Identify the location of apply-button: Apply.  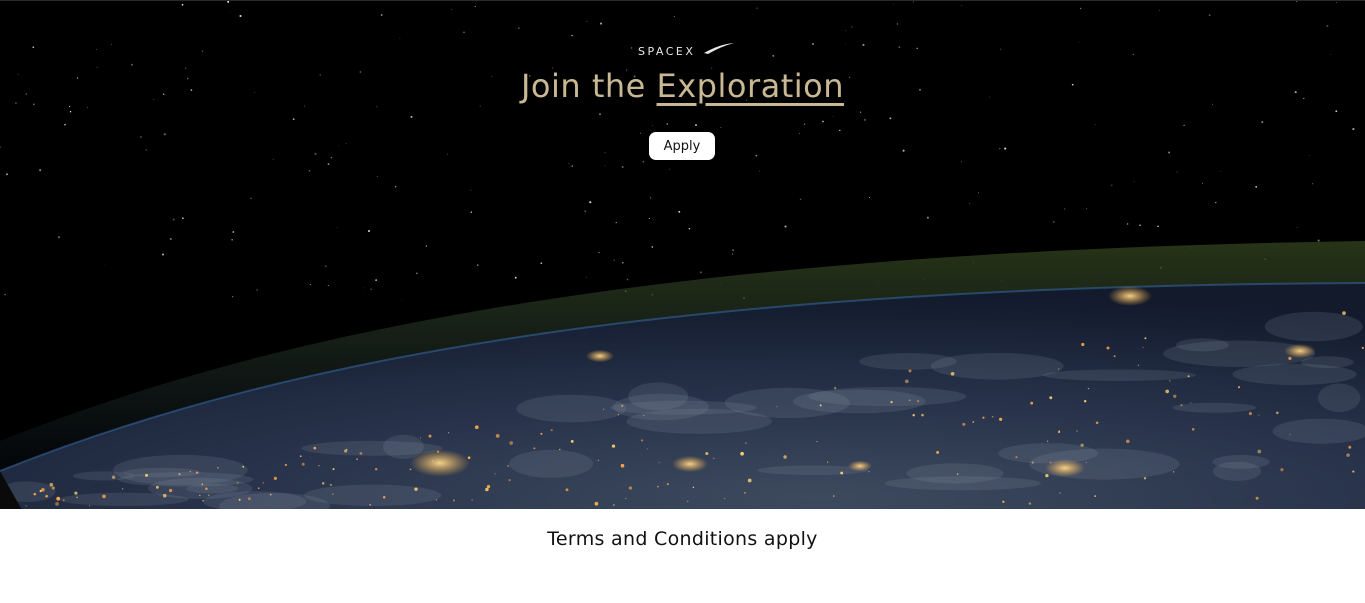
(682, 146).